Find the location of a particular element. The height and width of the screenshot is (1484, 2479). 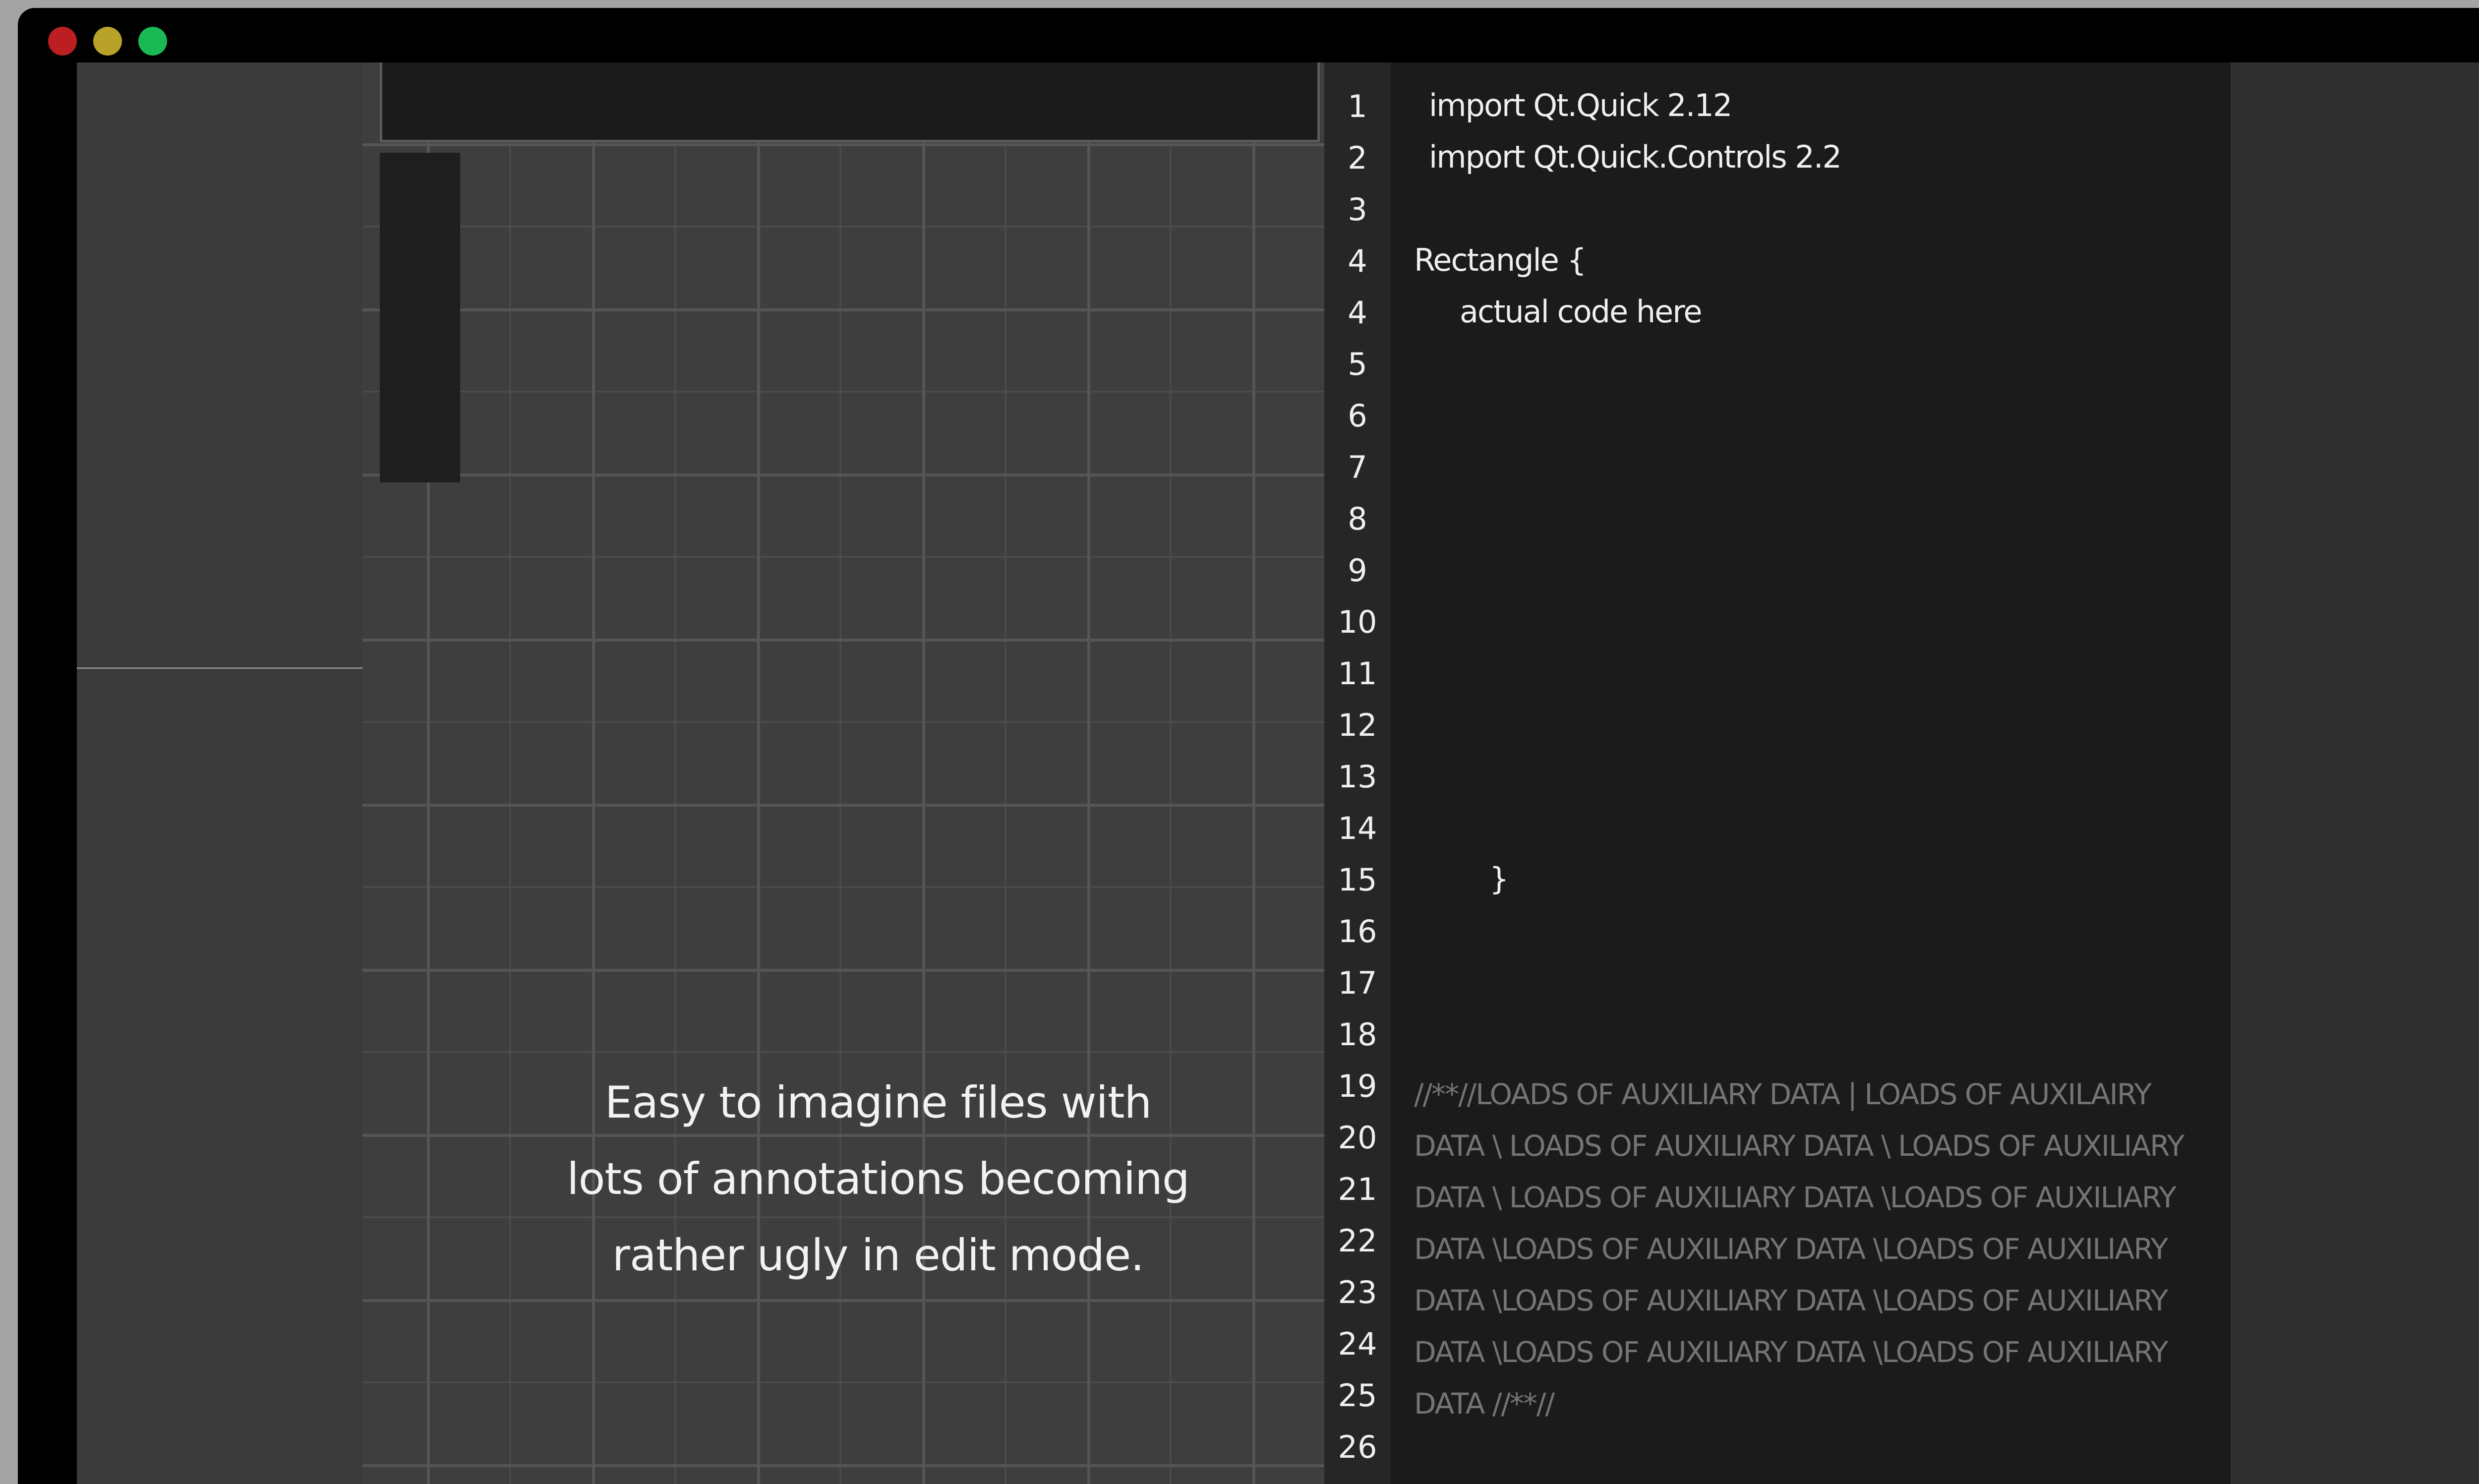

line-number: 5 is located at coordinates (1357, 364).